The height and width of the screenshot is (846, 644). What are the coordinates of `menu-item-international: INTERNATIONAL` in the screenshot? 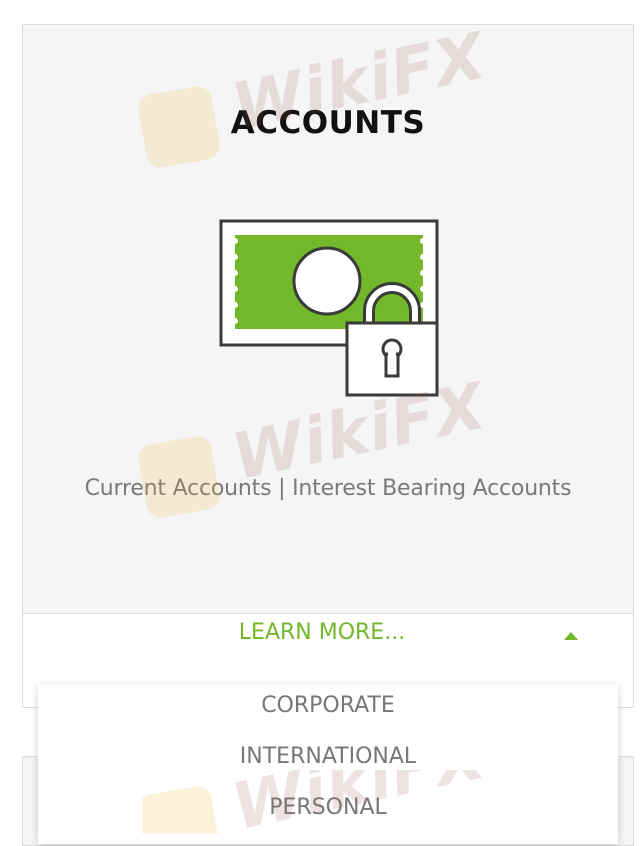 It's located at (328, 760).